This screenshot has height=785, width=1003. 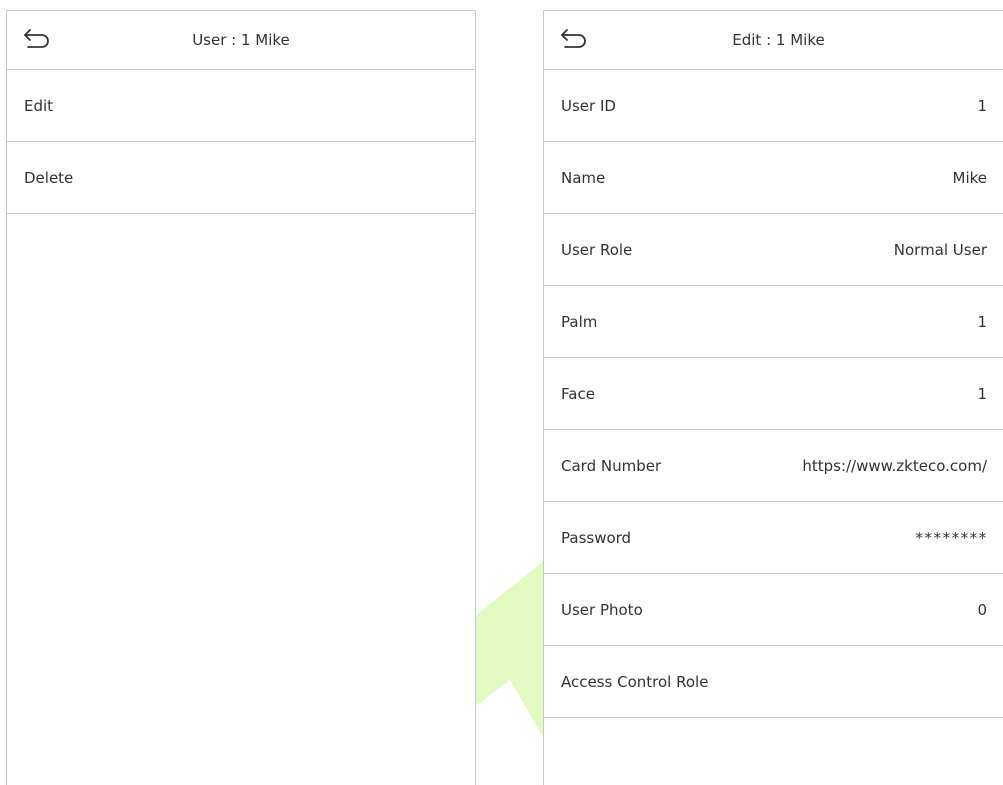 What do you see at coordinates (773, 466) in the screenshot?
I see `field-card-number: Card Number https://www.zkteco.com/` at bounding box center [773, 466].